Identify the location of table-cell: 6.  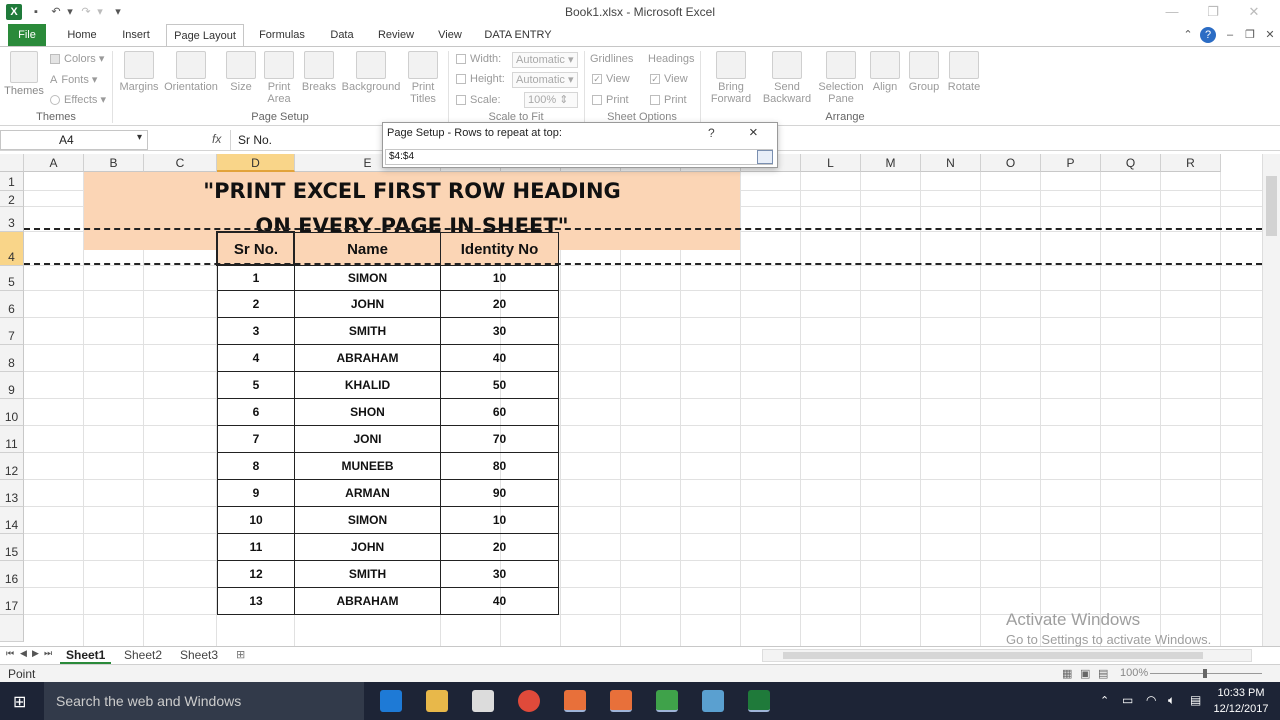
(256, 412).